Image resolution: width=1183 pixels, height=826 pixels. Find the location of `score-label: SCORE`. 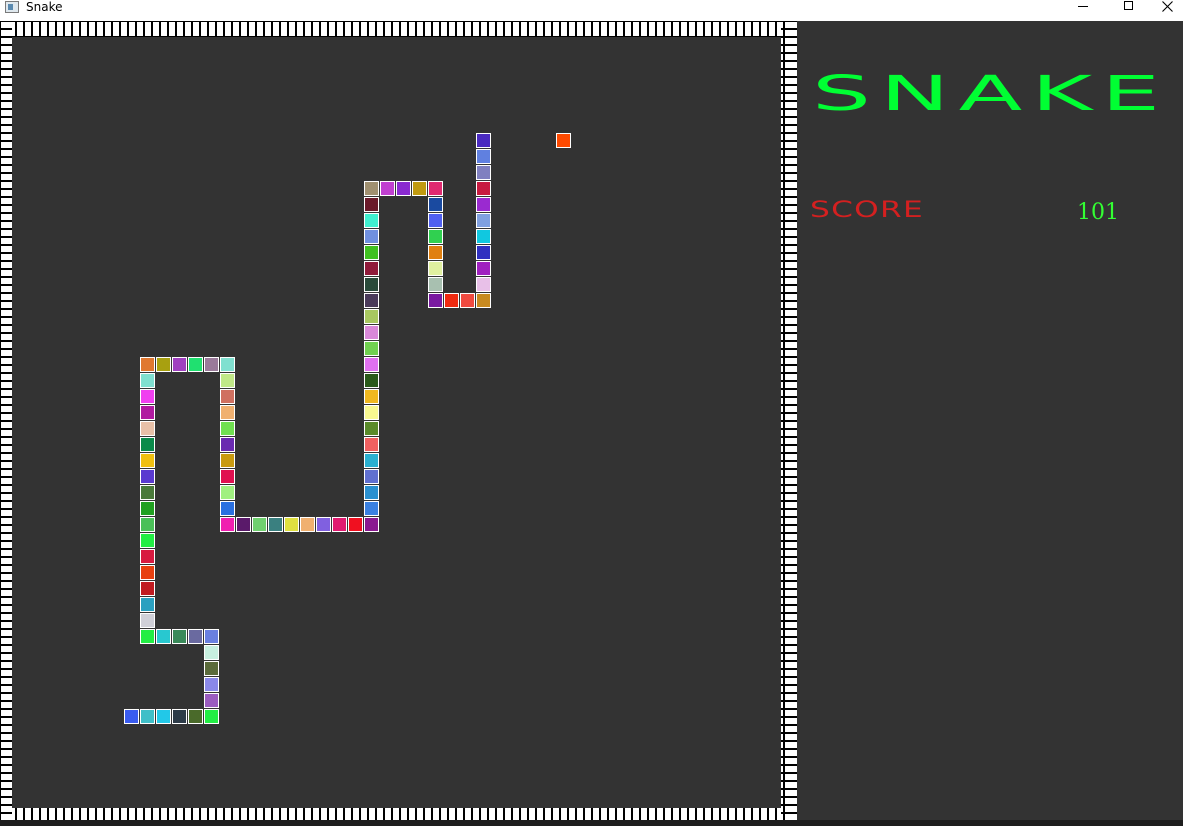

score-label: SCORE is located at coordinates (867, 209).